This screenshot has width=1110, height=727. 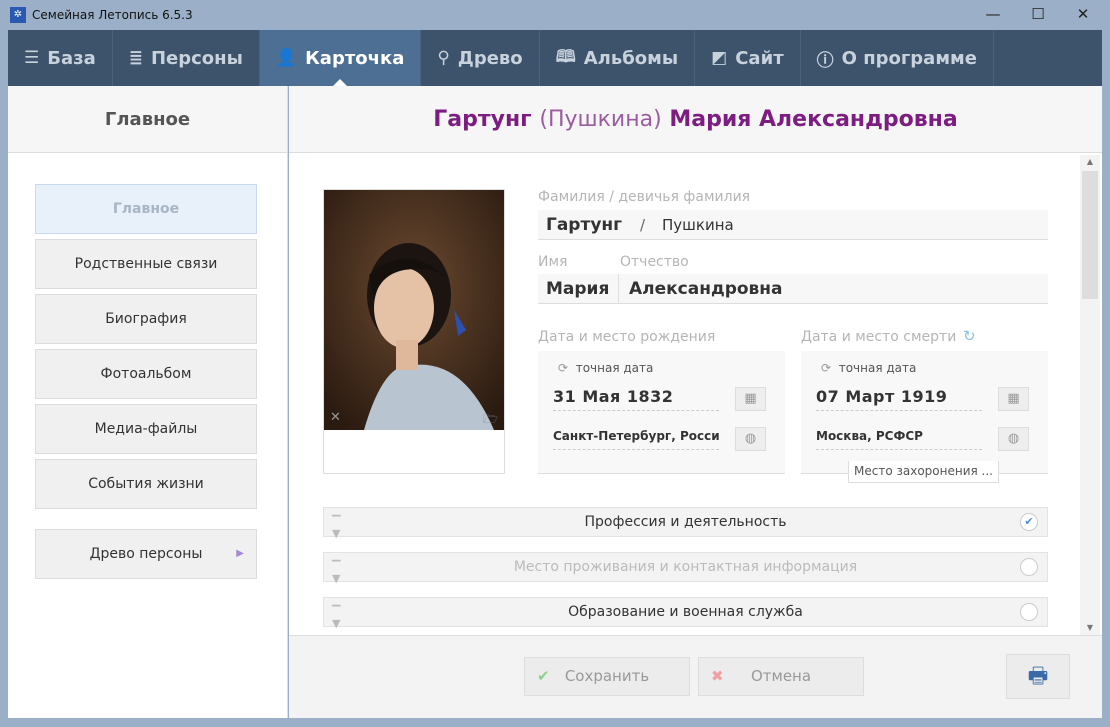 What do you see at coordinates (969, 336) in the screenshot?
I see `reset-icon: ↻` at bounding box center [969, 336].